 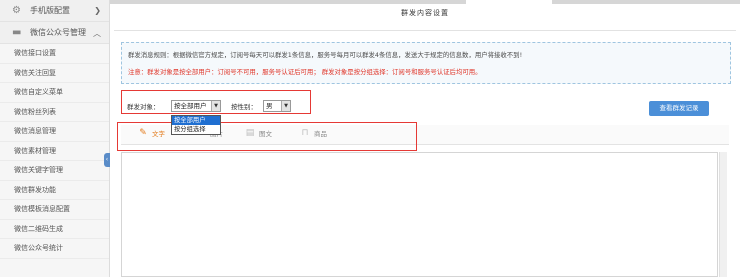 What do you see at coordinates (35, 189) in the screenshot?
I see `sidebar-item-label: 微信群发功能` at bounding box center [35, 189].